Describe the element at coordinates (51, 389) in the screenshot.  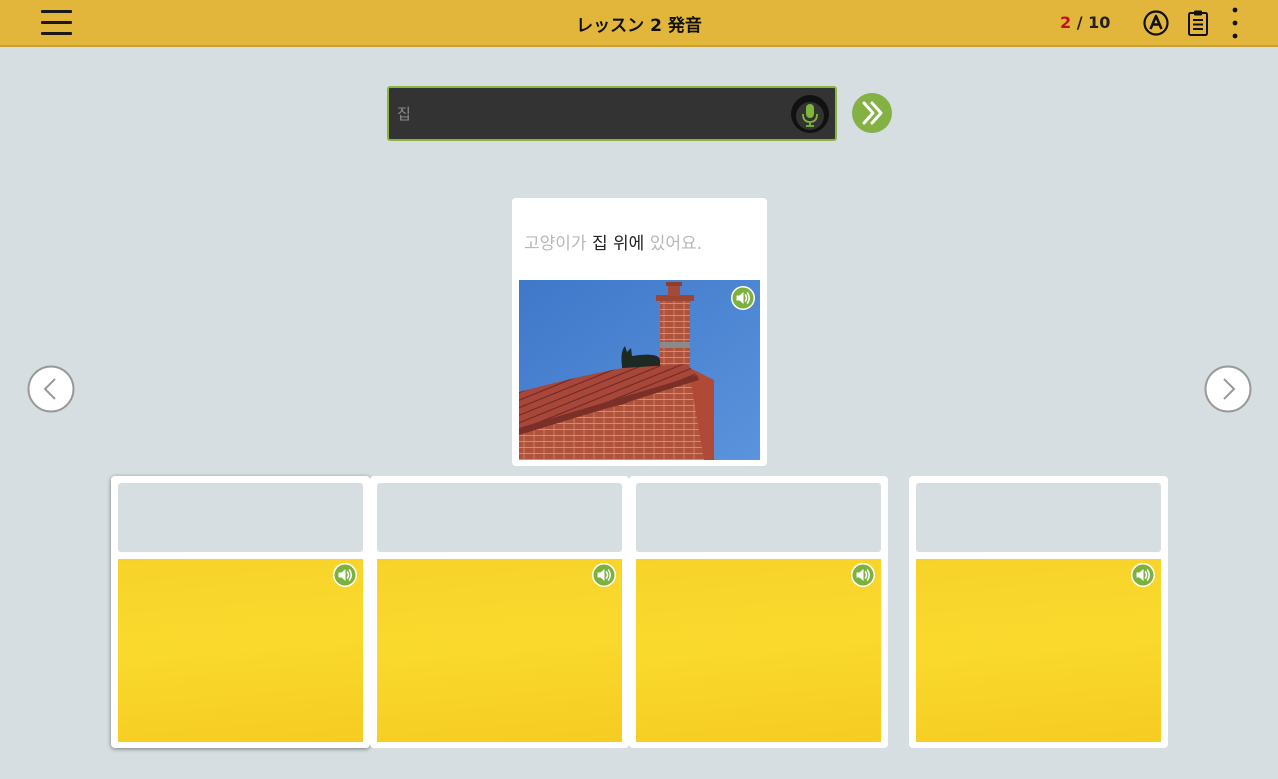
I see `previous-arrow-button` at that location.